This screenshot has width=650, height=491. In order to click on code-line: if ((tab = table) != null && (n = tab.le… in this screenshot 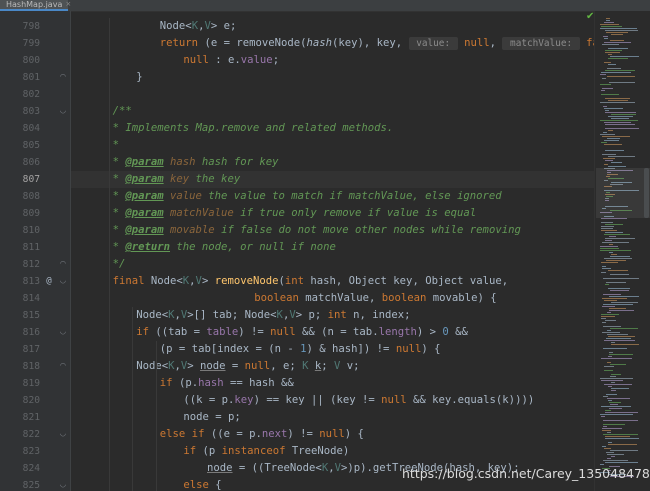, I will do `click(332, 332)`.